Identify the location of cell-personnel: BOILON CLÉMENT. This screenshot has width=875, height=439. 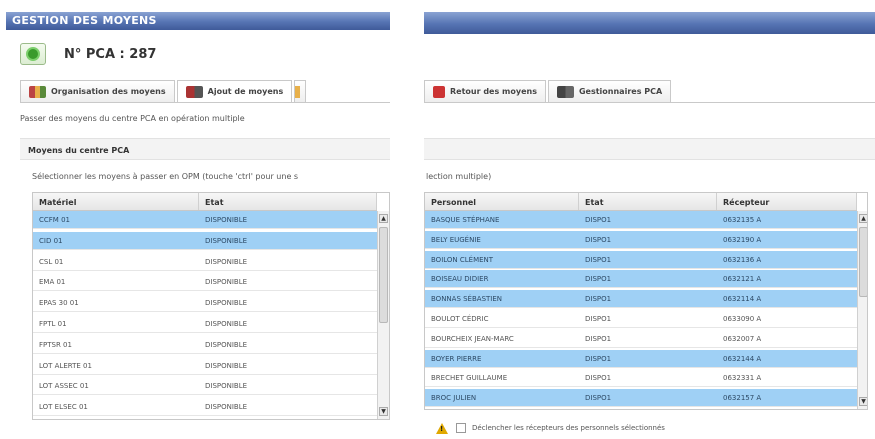
(462, 259).